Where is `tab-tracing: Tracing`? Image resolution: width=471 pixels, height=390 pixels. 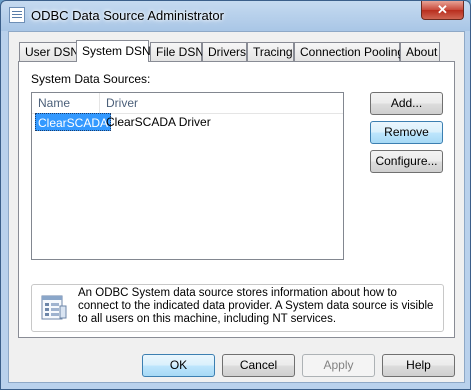 tab-tracing: Tracing is located at coordinates (270, 51).